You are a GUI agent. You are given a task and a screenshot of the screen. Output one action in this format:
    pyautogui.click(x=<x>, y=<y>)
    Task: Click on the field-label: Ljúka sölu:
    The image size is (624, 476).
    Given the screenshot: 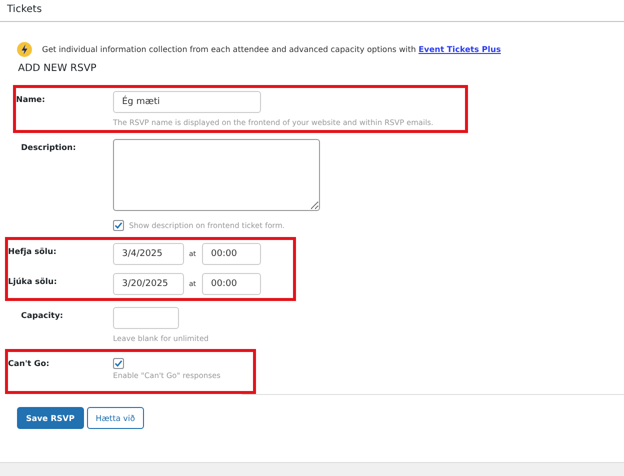 What is the action you would take?
    pyautogui.click(x=33, y=282)
    